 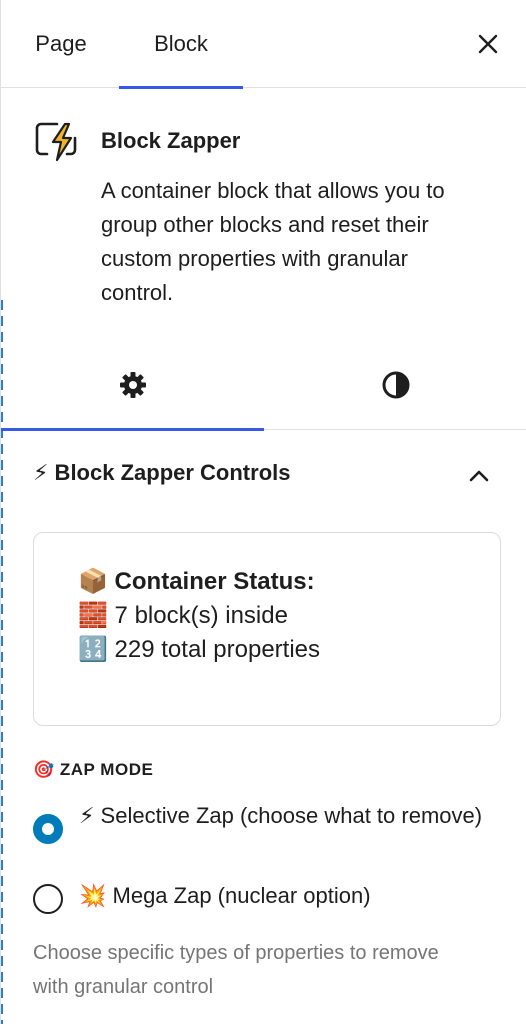 What do you see at coordinates (162, 472) in the screenshot?
I see `panel-title: ⚡ Block Zapper Controls` at bounding box center [162, 472].